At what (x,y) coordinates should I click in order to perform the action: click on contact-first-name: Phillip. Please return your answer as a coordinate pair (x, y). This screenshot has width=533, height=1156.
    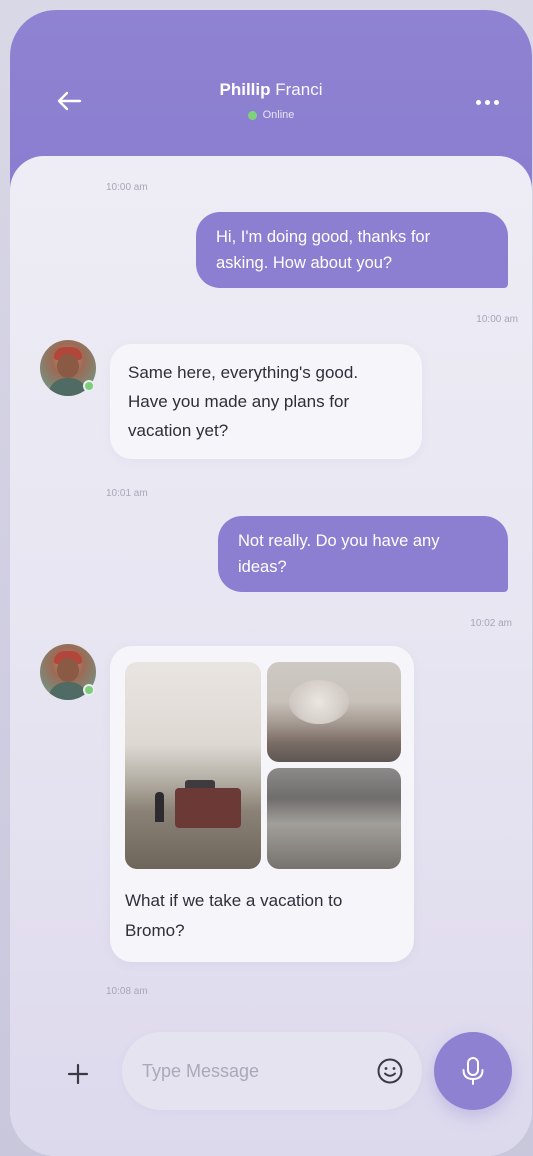
    Looking at the image, I should click on (245, 89).